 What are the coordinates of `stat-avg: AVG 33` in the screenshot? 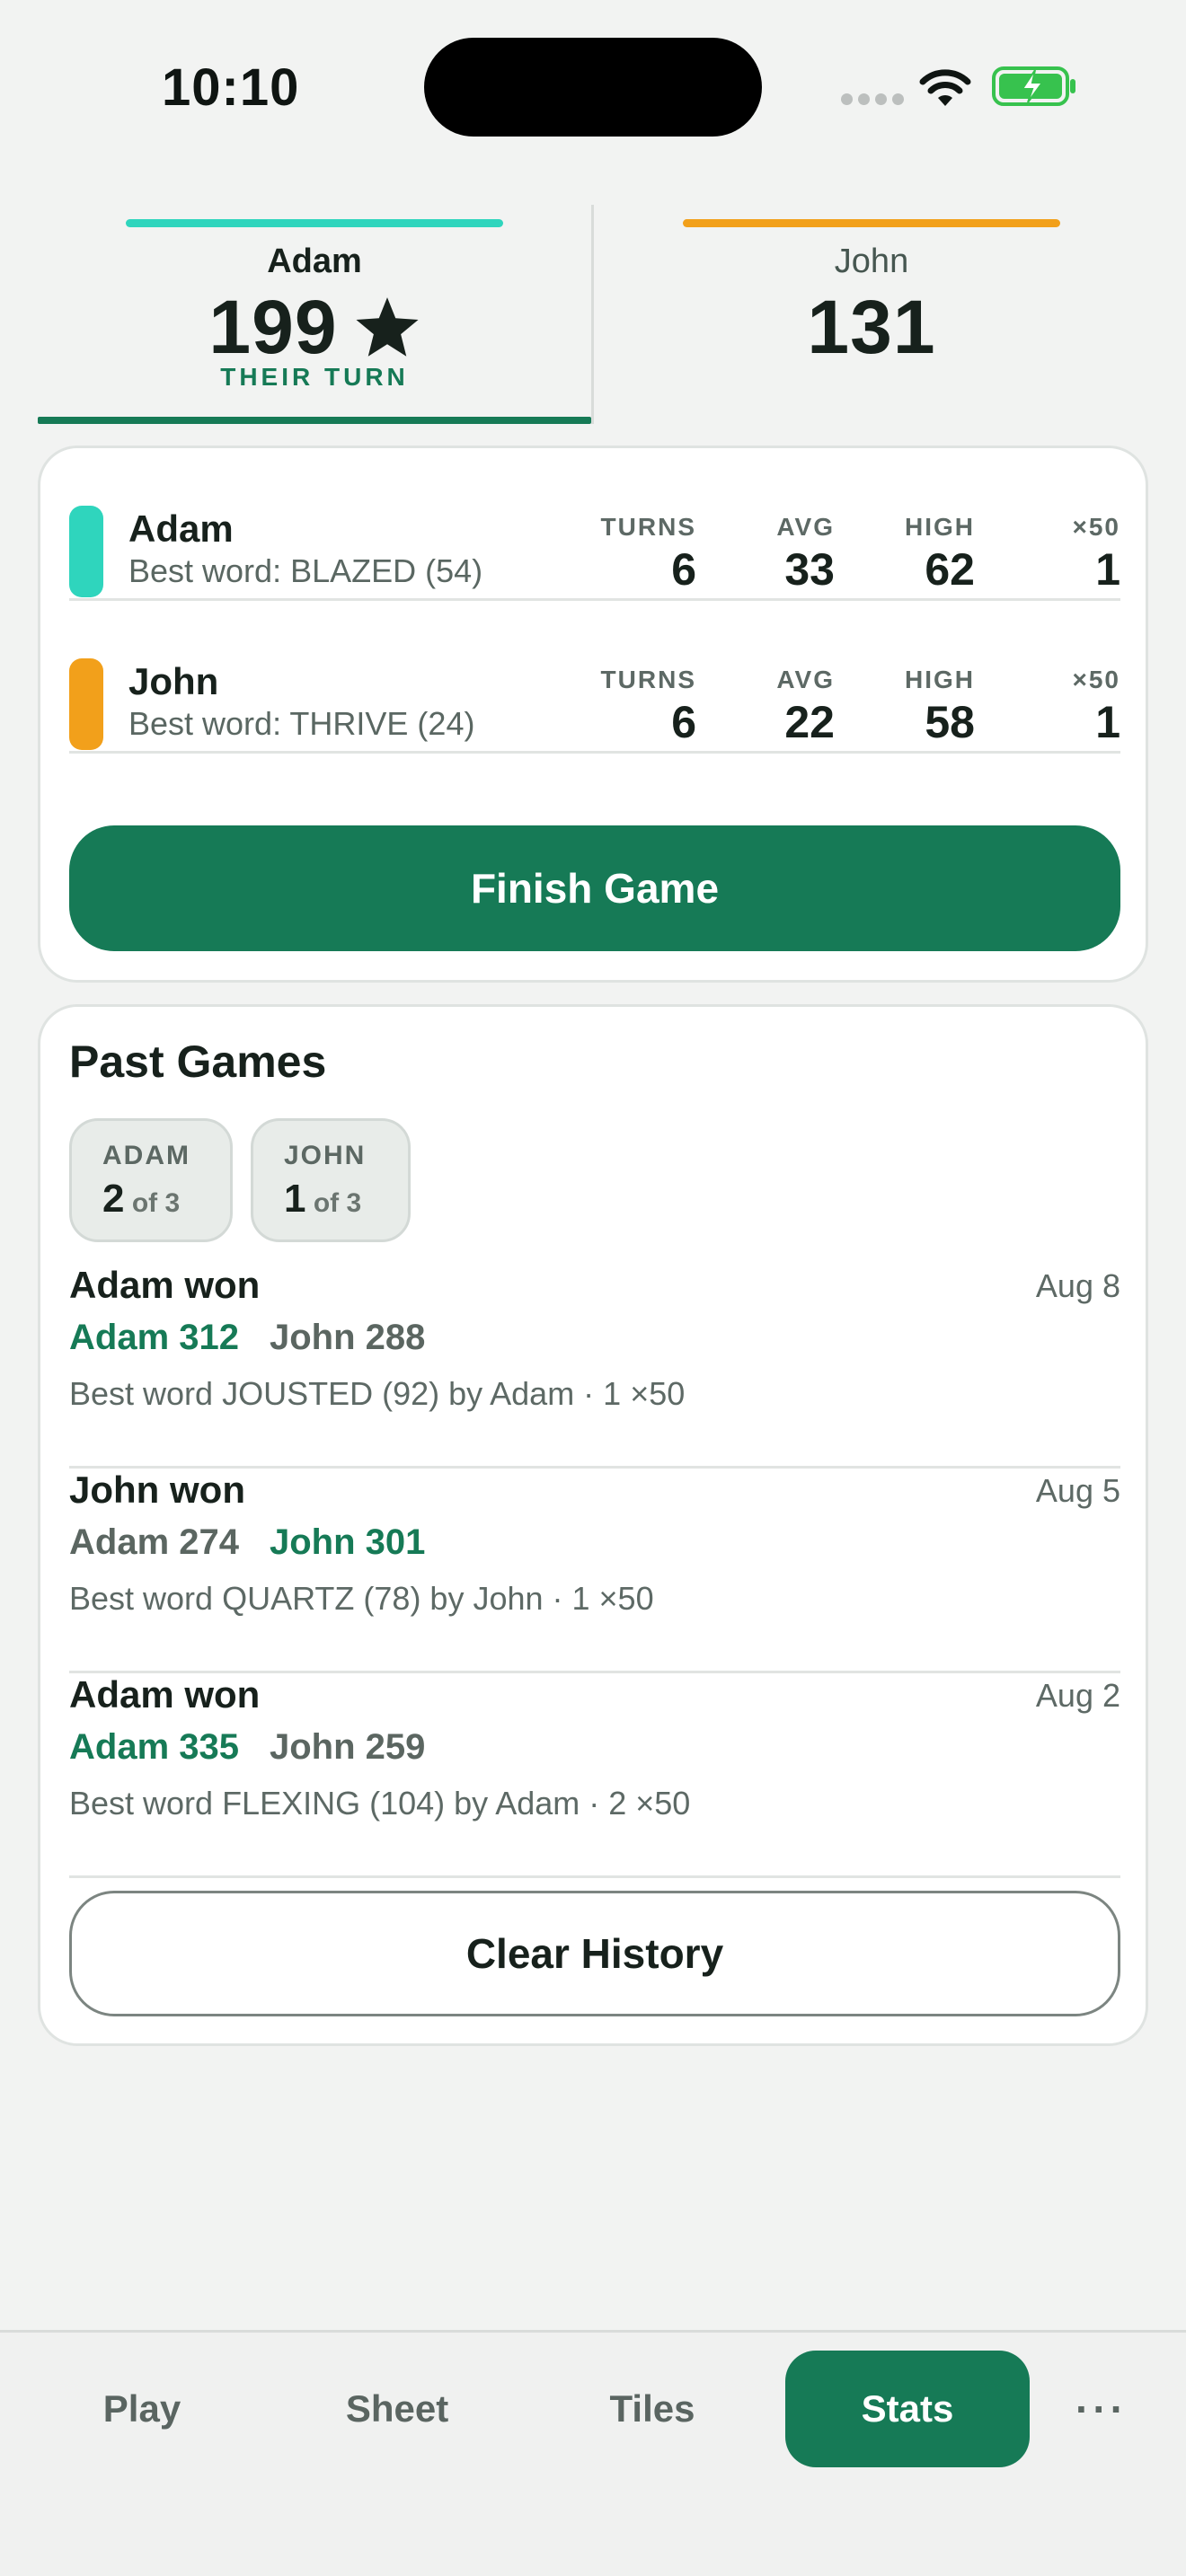 It's located at (805, 554).